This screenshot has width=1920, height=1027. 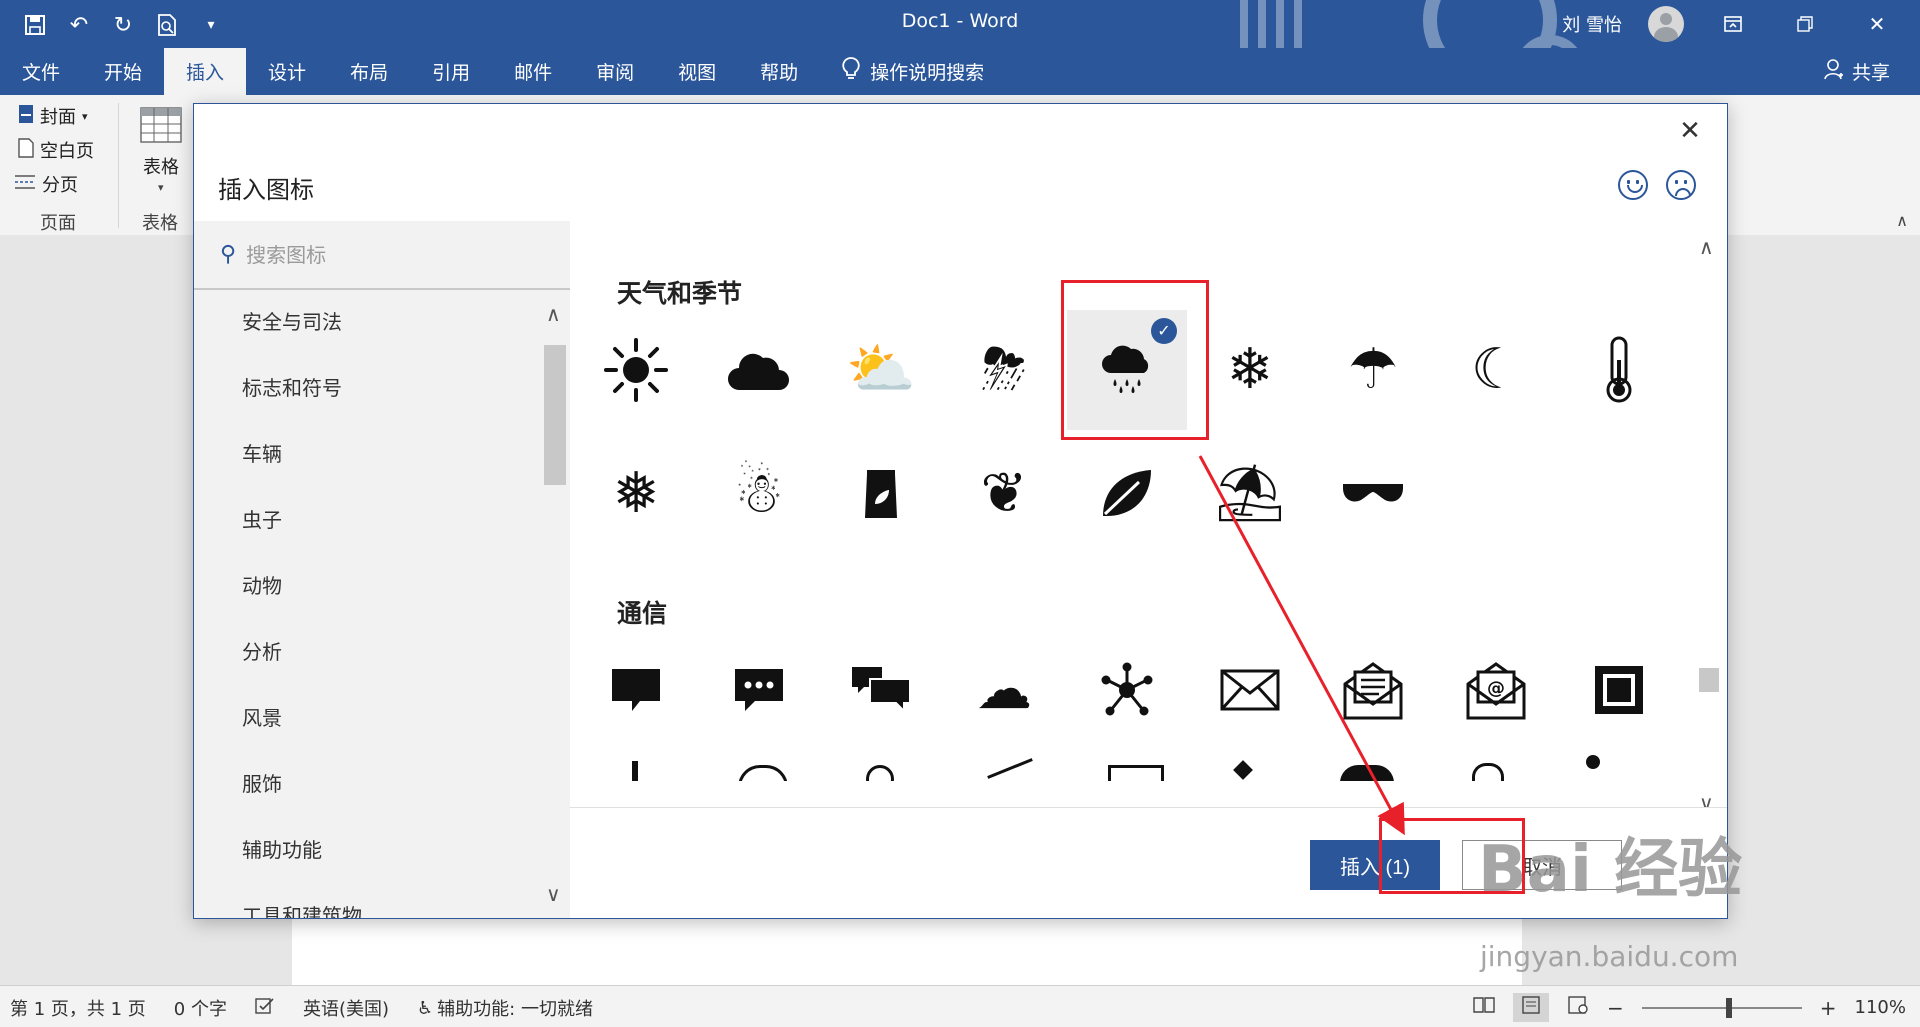 I want to click on baidu-watermark: Bai 经验 jingyan.baidu.com, so click(x=1643, y=900).